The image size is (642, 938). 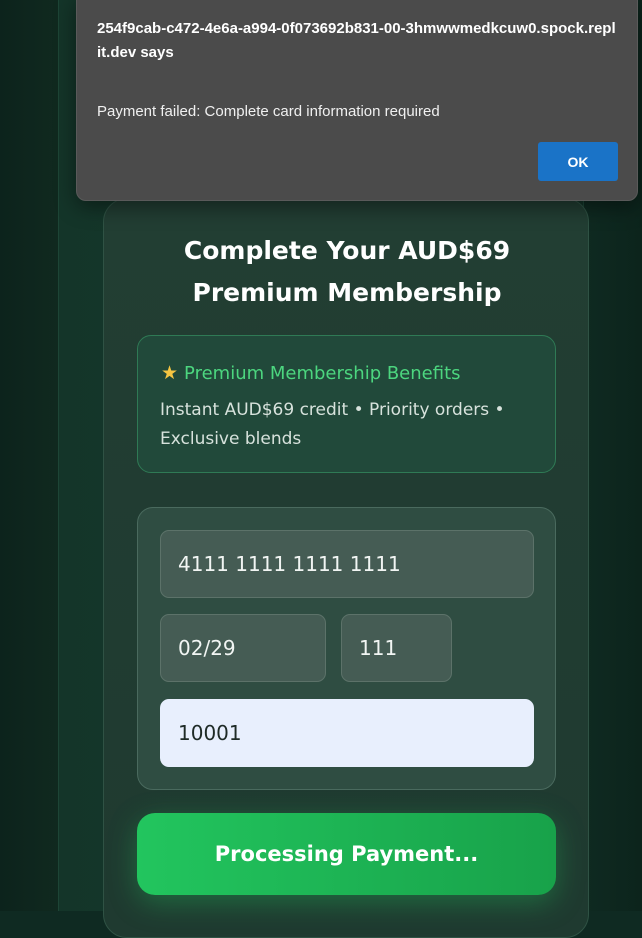 I want to click on benefits-heading: Premium Membership Benefits, so click(x=322, y=373).